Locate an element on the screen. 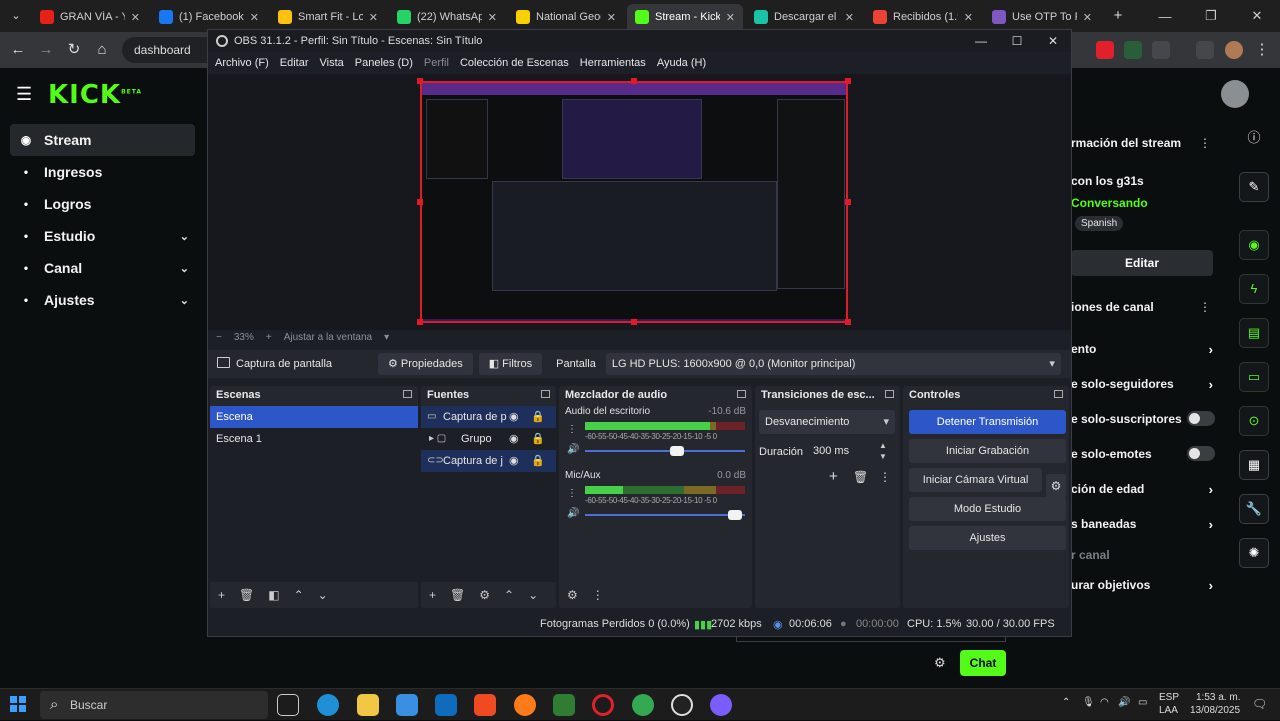  edit-button: Editar is located at coordinates (1142, 263).